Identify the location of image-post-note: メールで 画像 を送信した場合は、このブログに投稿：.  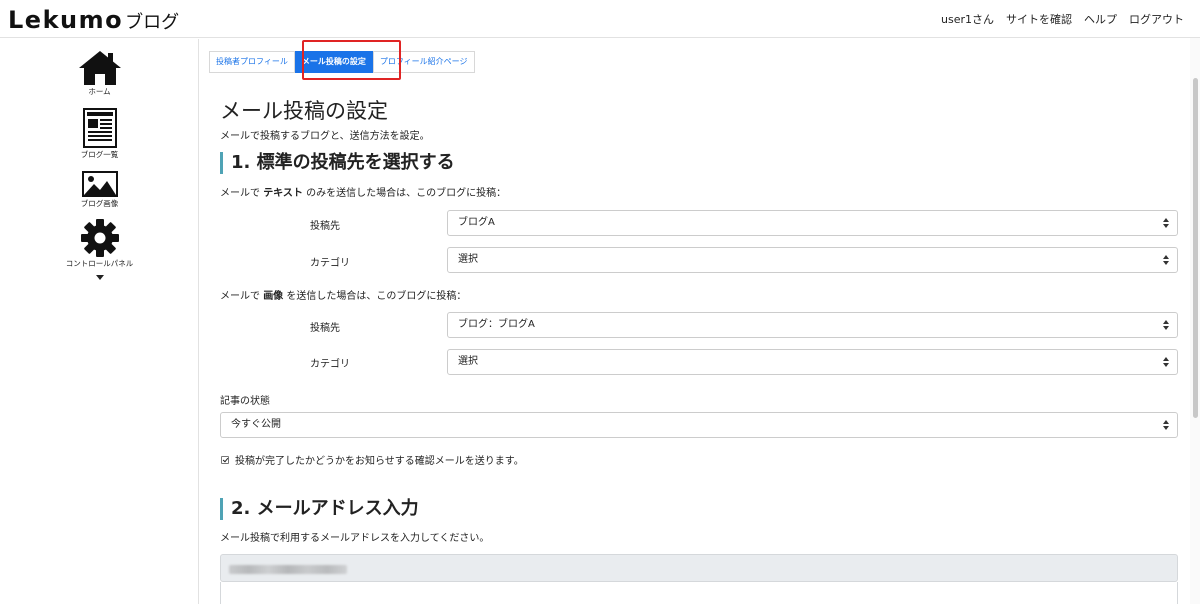
(343, 294).